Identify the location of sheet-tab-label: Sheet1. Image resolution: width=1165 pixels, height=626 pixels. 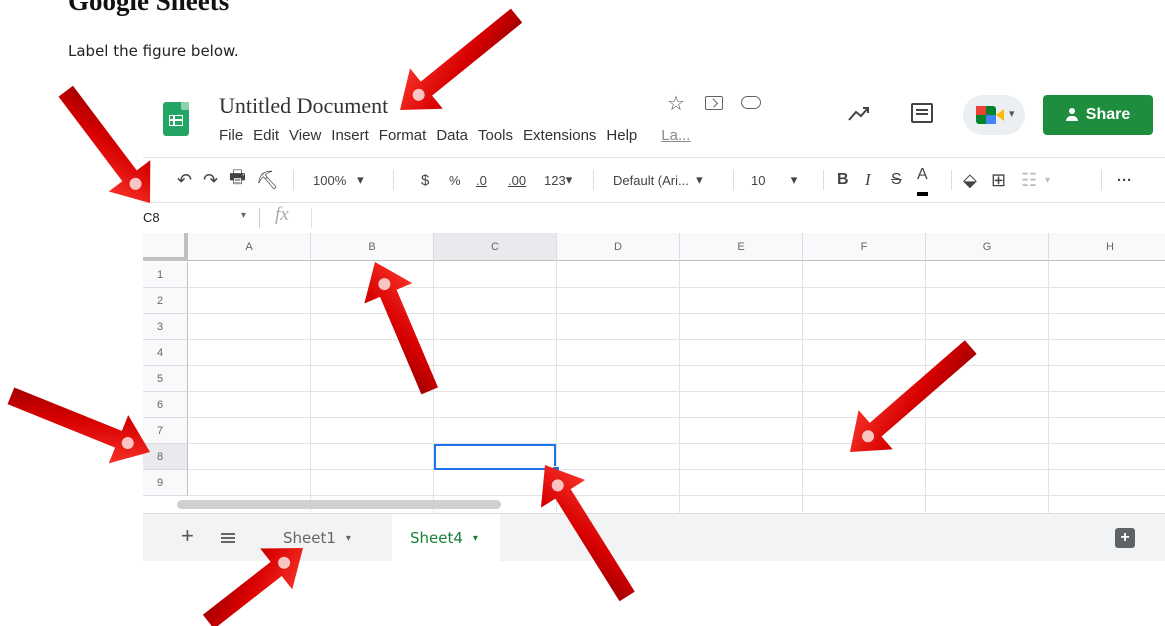
(309, 538).